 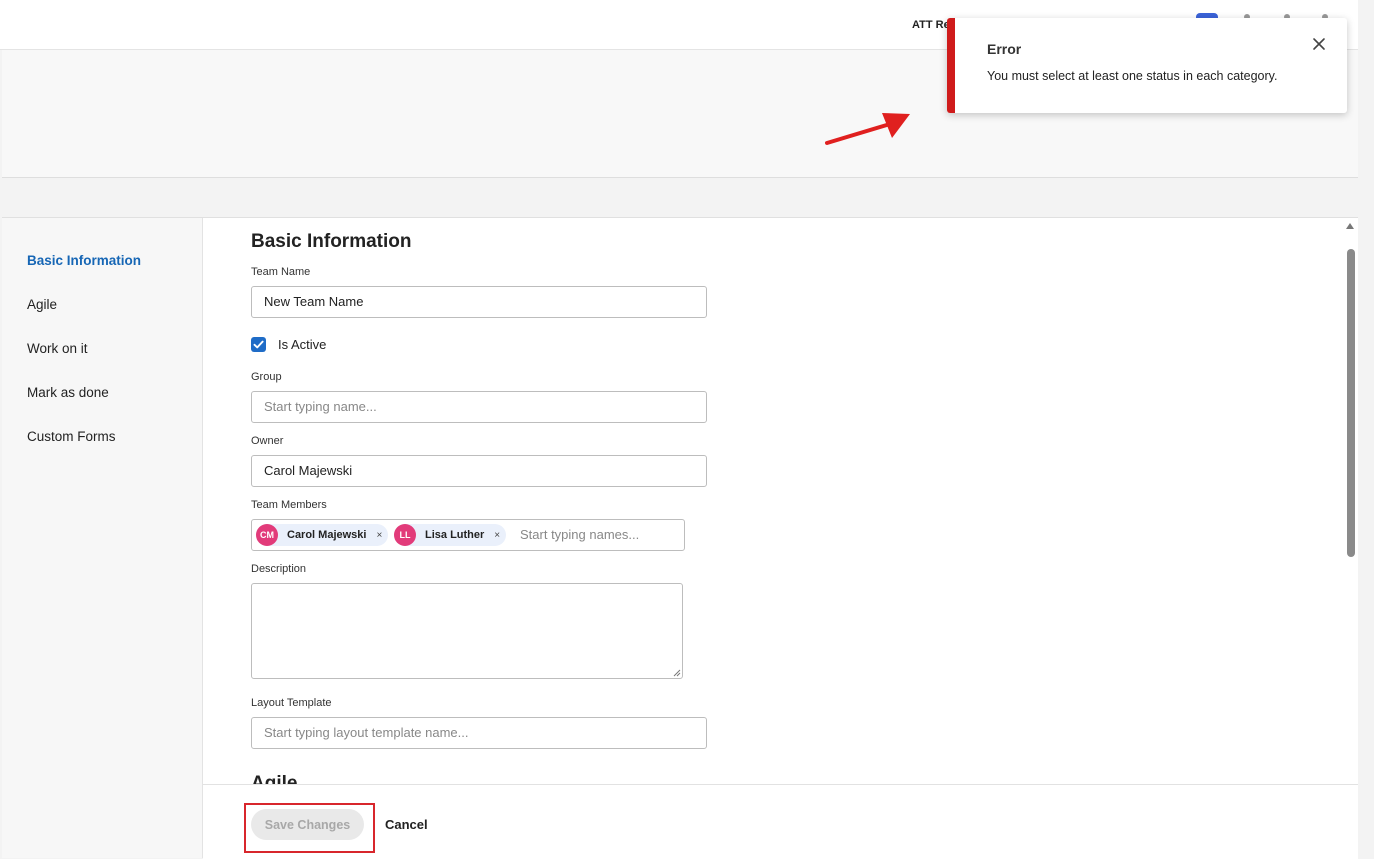 I want to click on agile-section-title: Agile, so click(x=274, y=778).